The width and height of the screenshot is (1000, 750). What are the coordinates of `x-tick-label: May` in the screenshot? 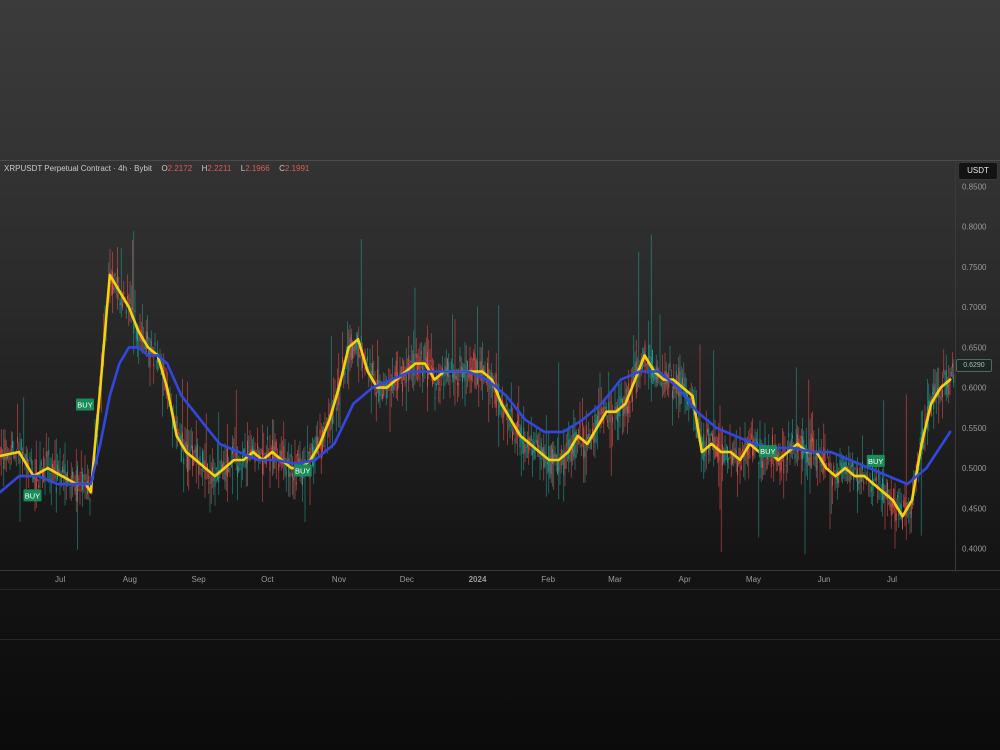 It's located at (753, 579).